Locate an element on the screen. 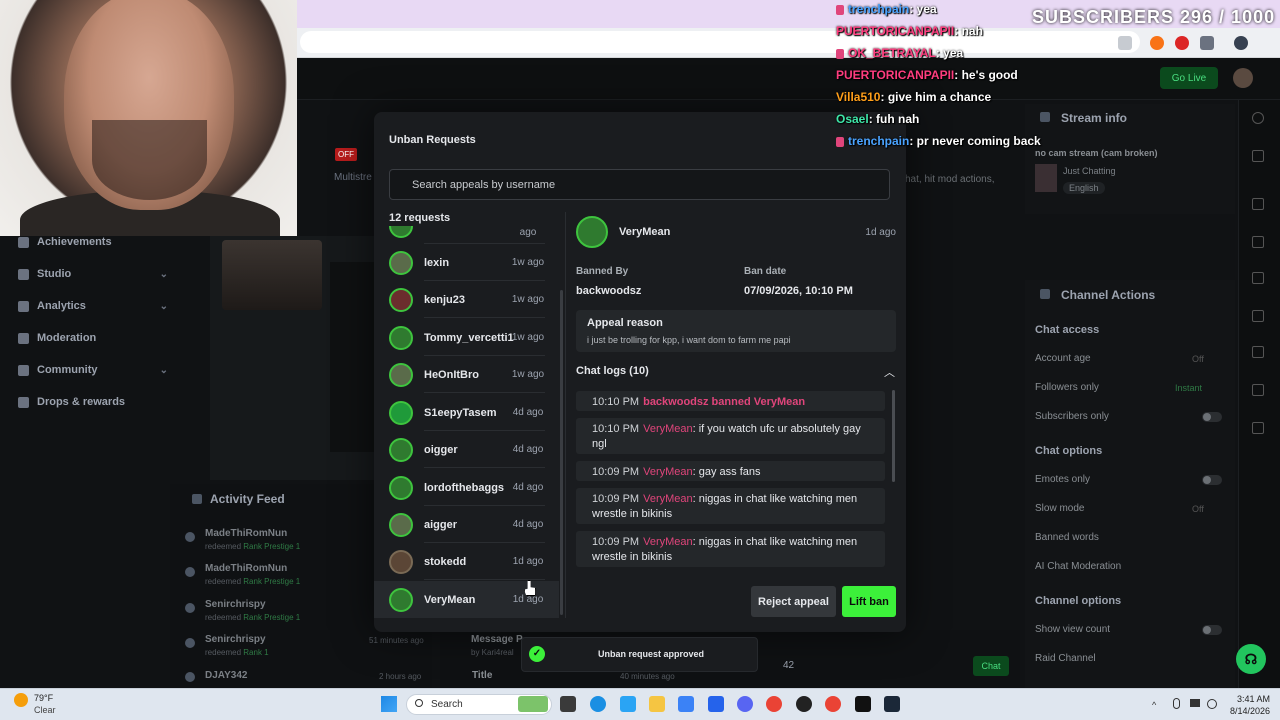 The image size is (1280, 720). photos-icon is located at coordinates (628, 704).